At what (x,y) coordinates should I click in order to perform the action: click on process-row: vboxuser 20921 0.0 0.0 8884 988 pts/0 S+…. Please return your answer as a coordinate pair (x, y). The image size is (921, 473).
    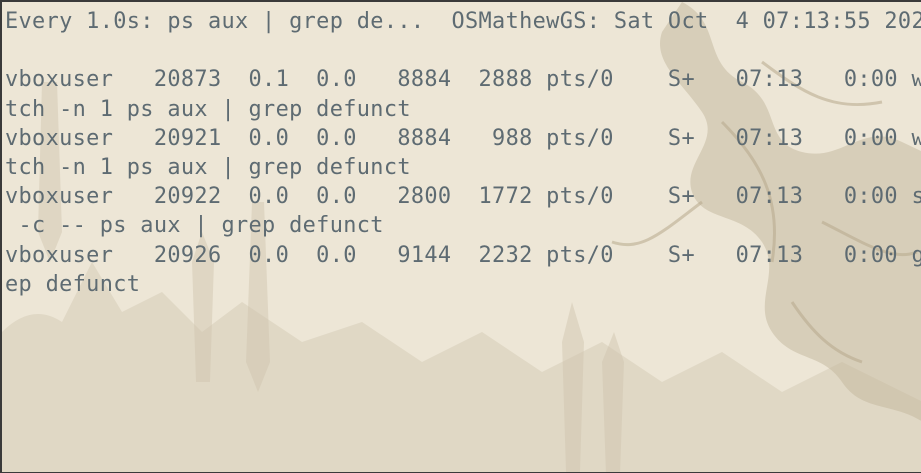
    Looking at the image, I should click on (463, 138).